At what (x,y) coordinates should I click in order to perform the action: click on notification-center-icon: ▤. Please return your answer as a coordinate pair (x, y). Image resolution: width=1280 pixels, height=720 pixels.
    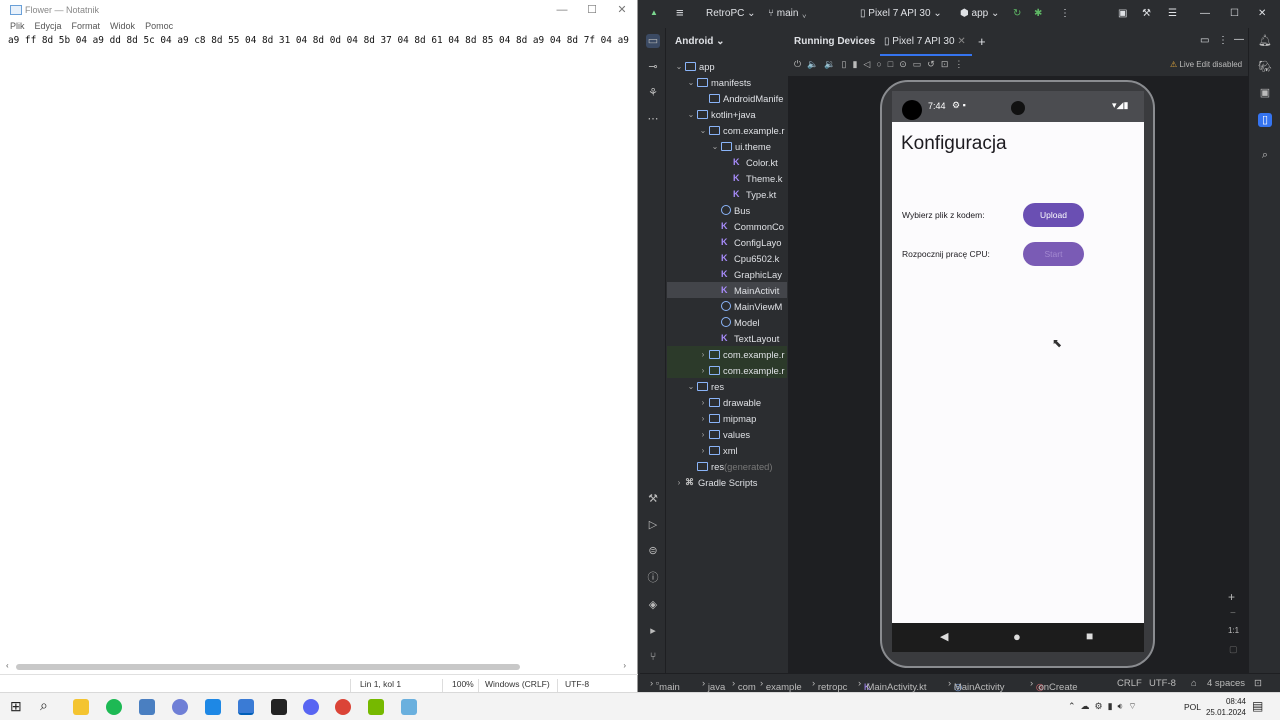
    Looking at the image, I should click on (1257, 706).